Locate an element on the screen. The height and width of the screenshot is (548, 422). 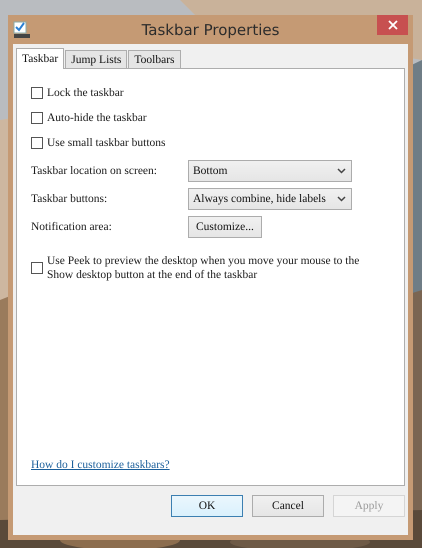
setting-label: Taskbar buttons: is located at coordinates (69, 199).